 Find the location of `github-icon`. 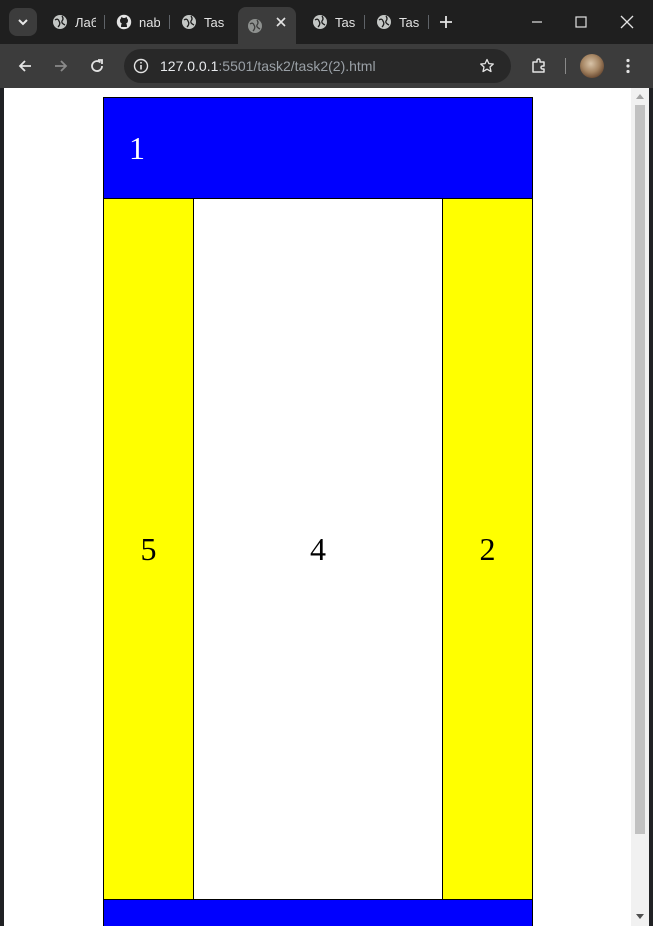

github-icon is located at coordinates (124, 22).